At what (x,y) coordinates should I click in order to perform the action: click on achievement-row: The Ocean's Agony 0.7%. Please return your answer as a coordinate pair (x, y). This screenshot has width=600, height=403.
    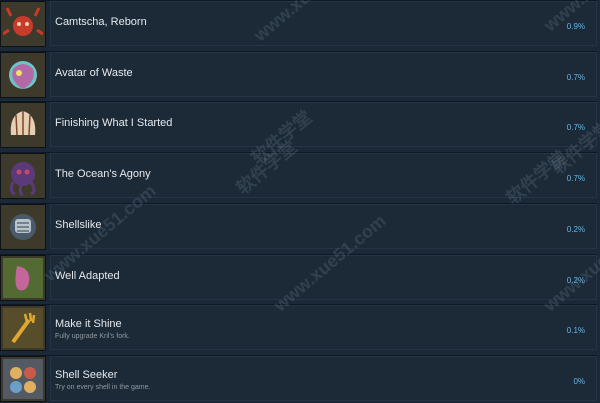
    Looking at the image, I should click on (298, 176).